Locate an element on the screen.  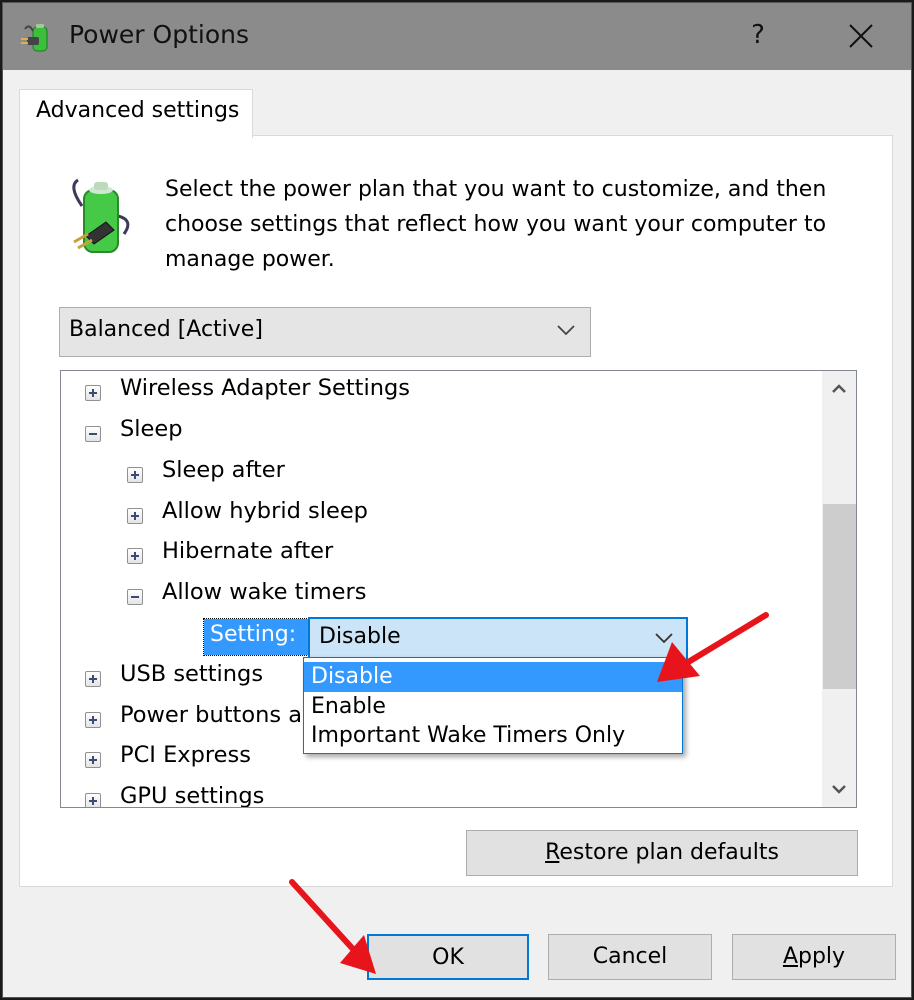
option-important-wake-timers-only: Important Wake Timers Only is located at coordinates (493, 736).